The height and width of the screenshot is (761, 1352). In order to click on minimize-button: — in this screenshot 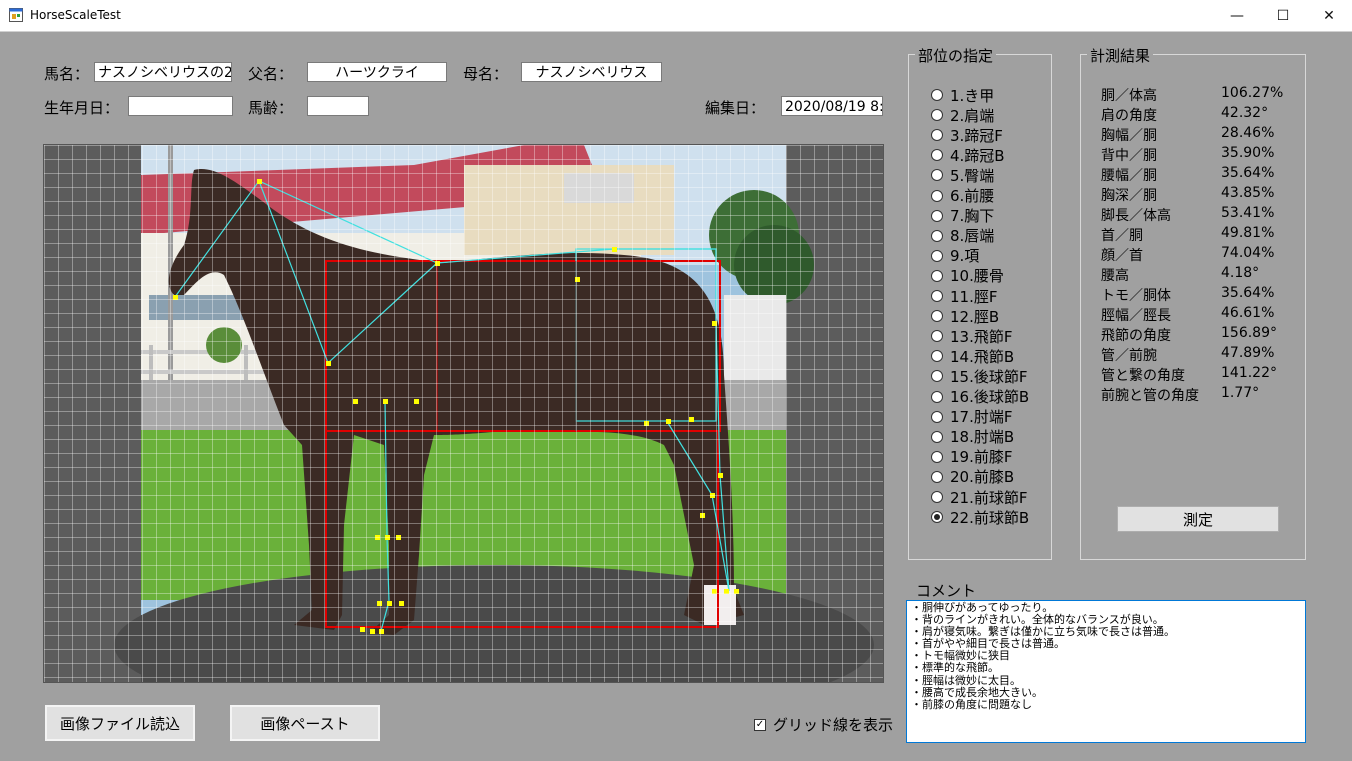, I will do `click(1237, 15)`.